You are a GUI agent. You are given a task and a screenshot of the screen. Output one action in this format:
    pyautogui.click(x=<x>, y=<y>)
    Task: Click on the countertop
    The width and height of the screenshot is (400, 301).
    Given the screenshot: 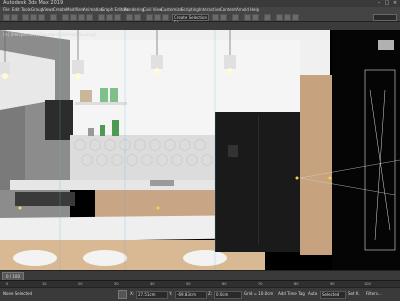 What is the action you would take?
    pyautogui.click(x=117, y=185)
    